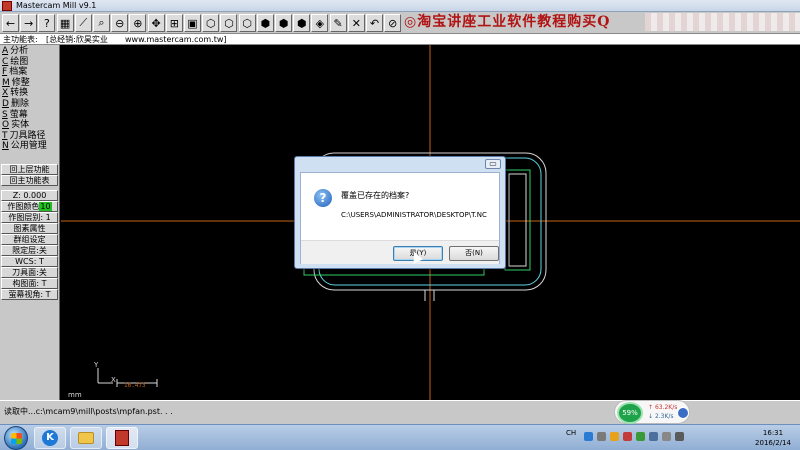 The width and height of the screenshot is (800, 450). What do you see at coordinates (588, 436) in the screenshot?
I see `tray-input-icon` at bounding box center [588, 436].